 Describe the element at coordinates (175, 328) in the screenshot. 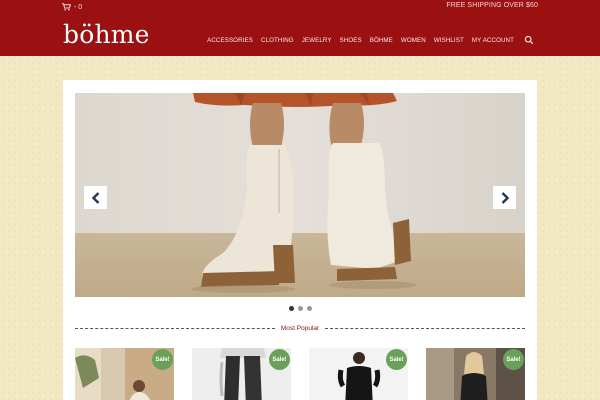

I see `divider-left` at that location.